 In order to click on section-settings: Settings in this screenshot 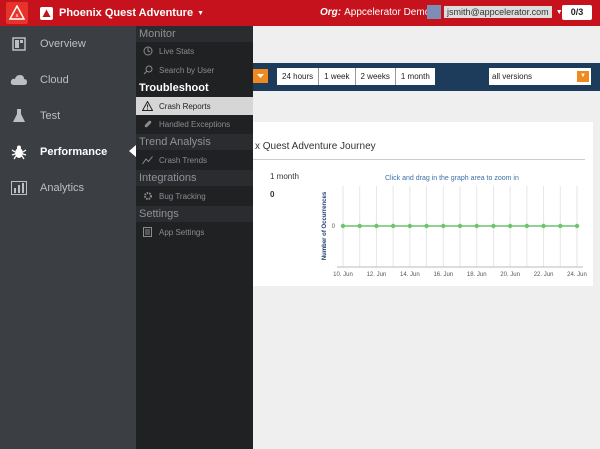, I will do `click(194, 214)`.